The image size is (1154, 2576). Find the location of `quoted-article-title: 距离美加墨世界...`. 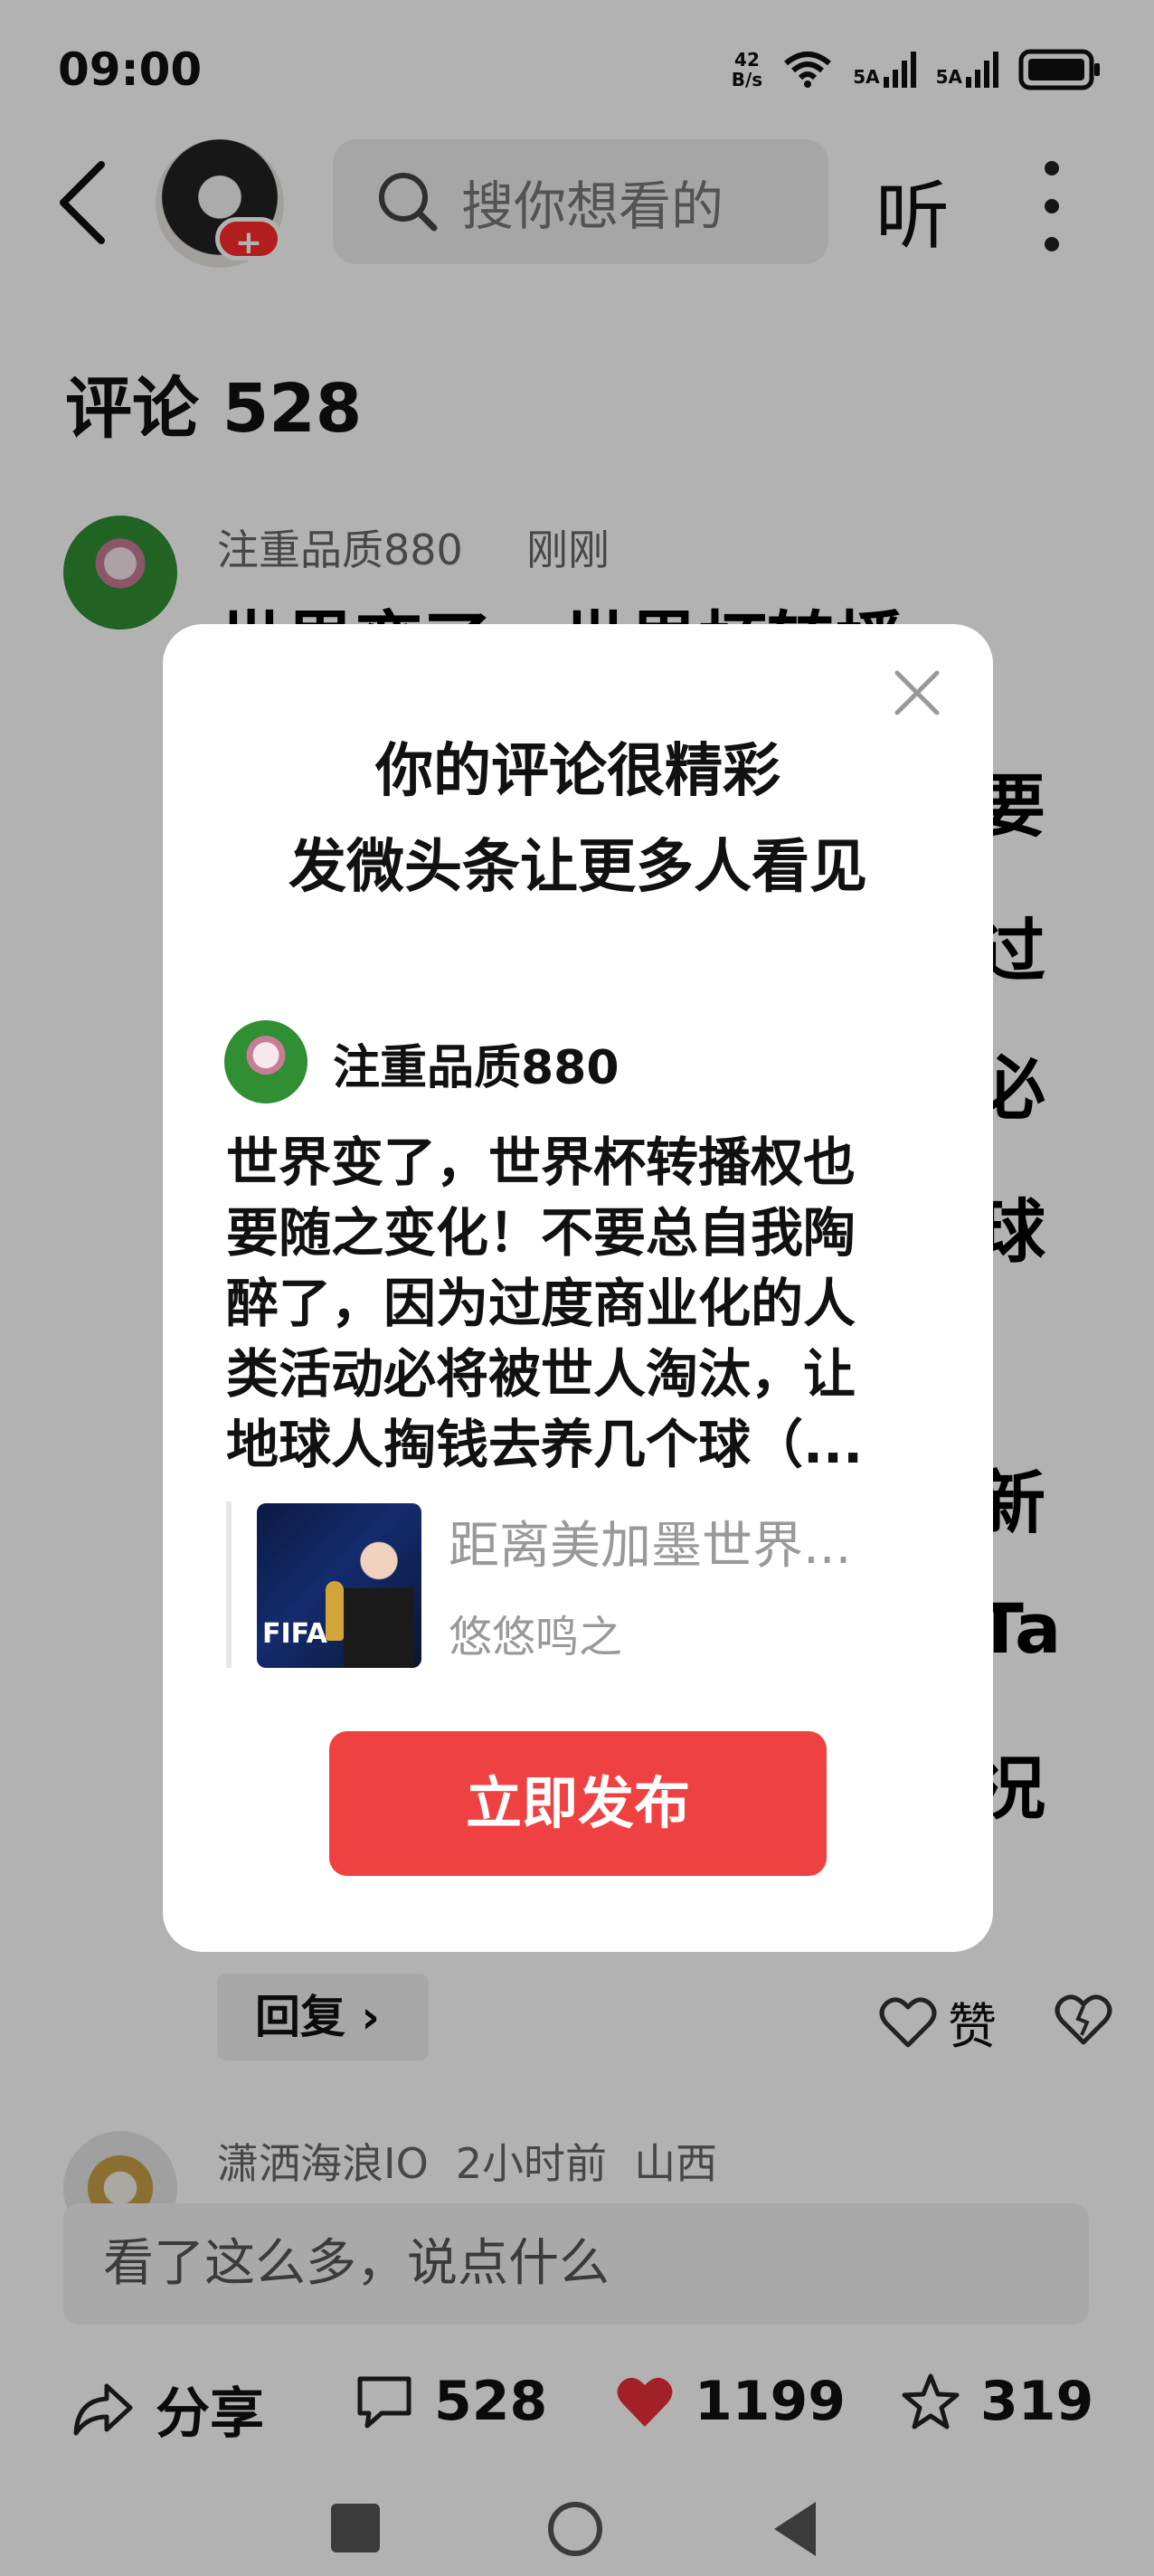

quoted-article-title: 距离美加墨世界... is located at coordinates (650, 1547).